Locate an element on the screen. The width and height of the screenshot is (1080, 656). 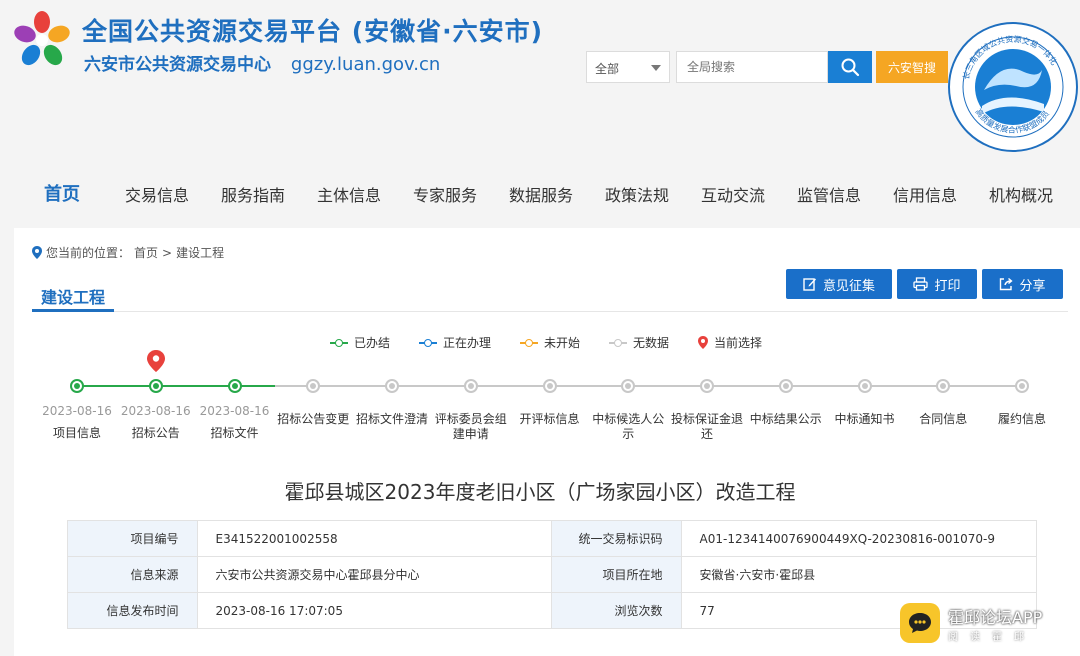
legend-not-started: 未开始 is located at coordinates (550, 342).